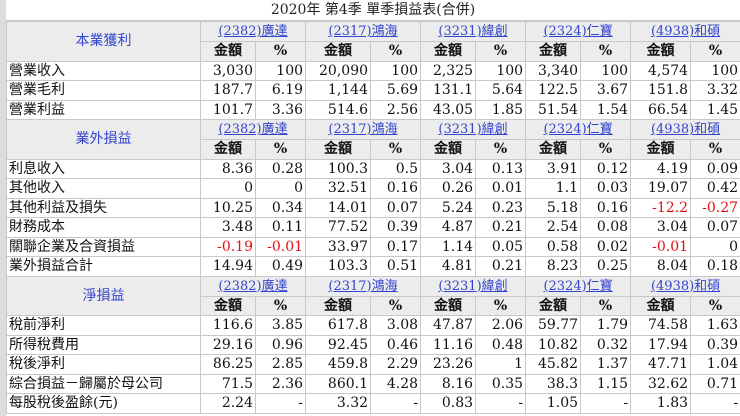 The height and width of the screenshot is (416, 740). What do you see at coordinates (661, 90) in the screenshot?
I see `amount-cell: 151.8` at bounding box center [661, 90].